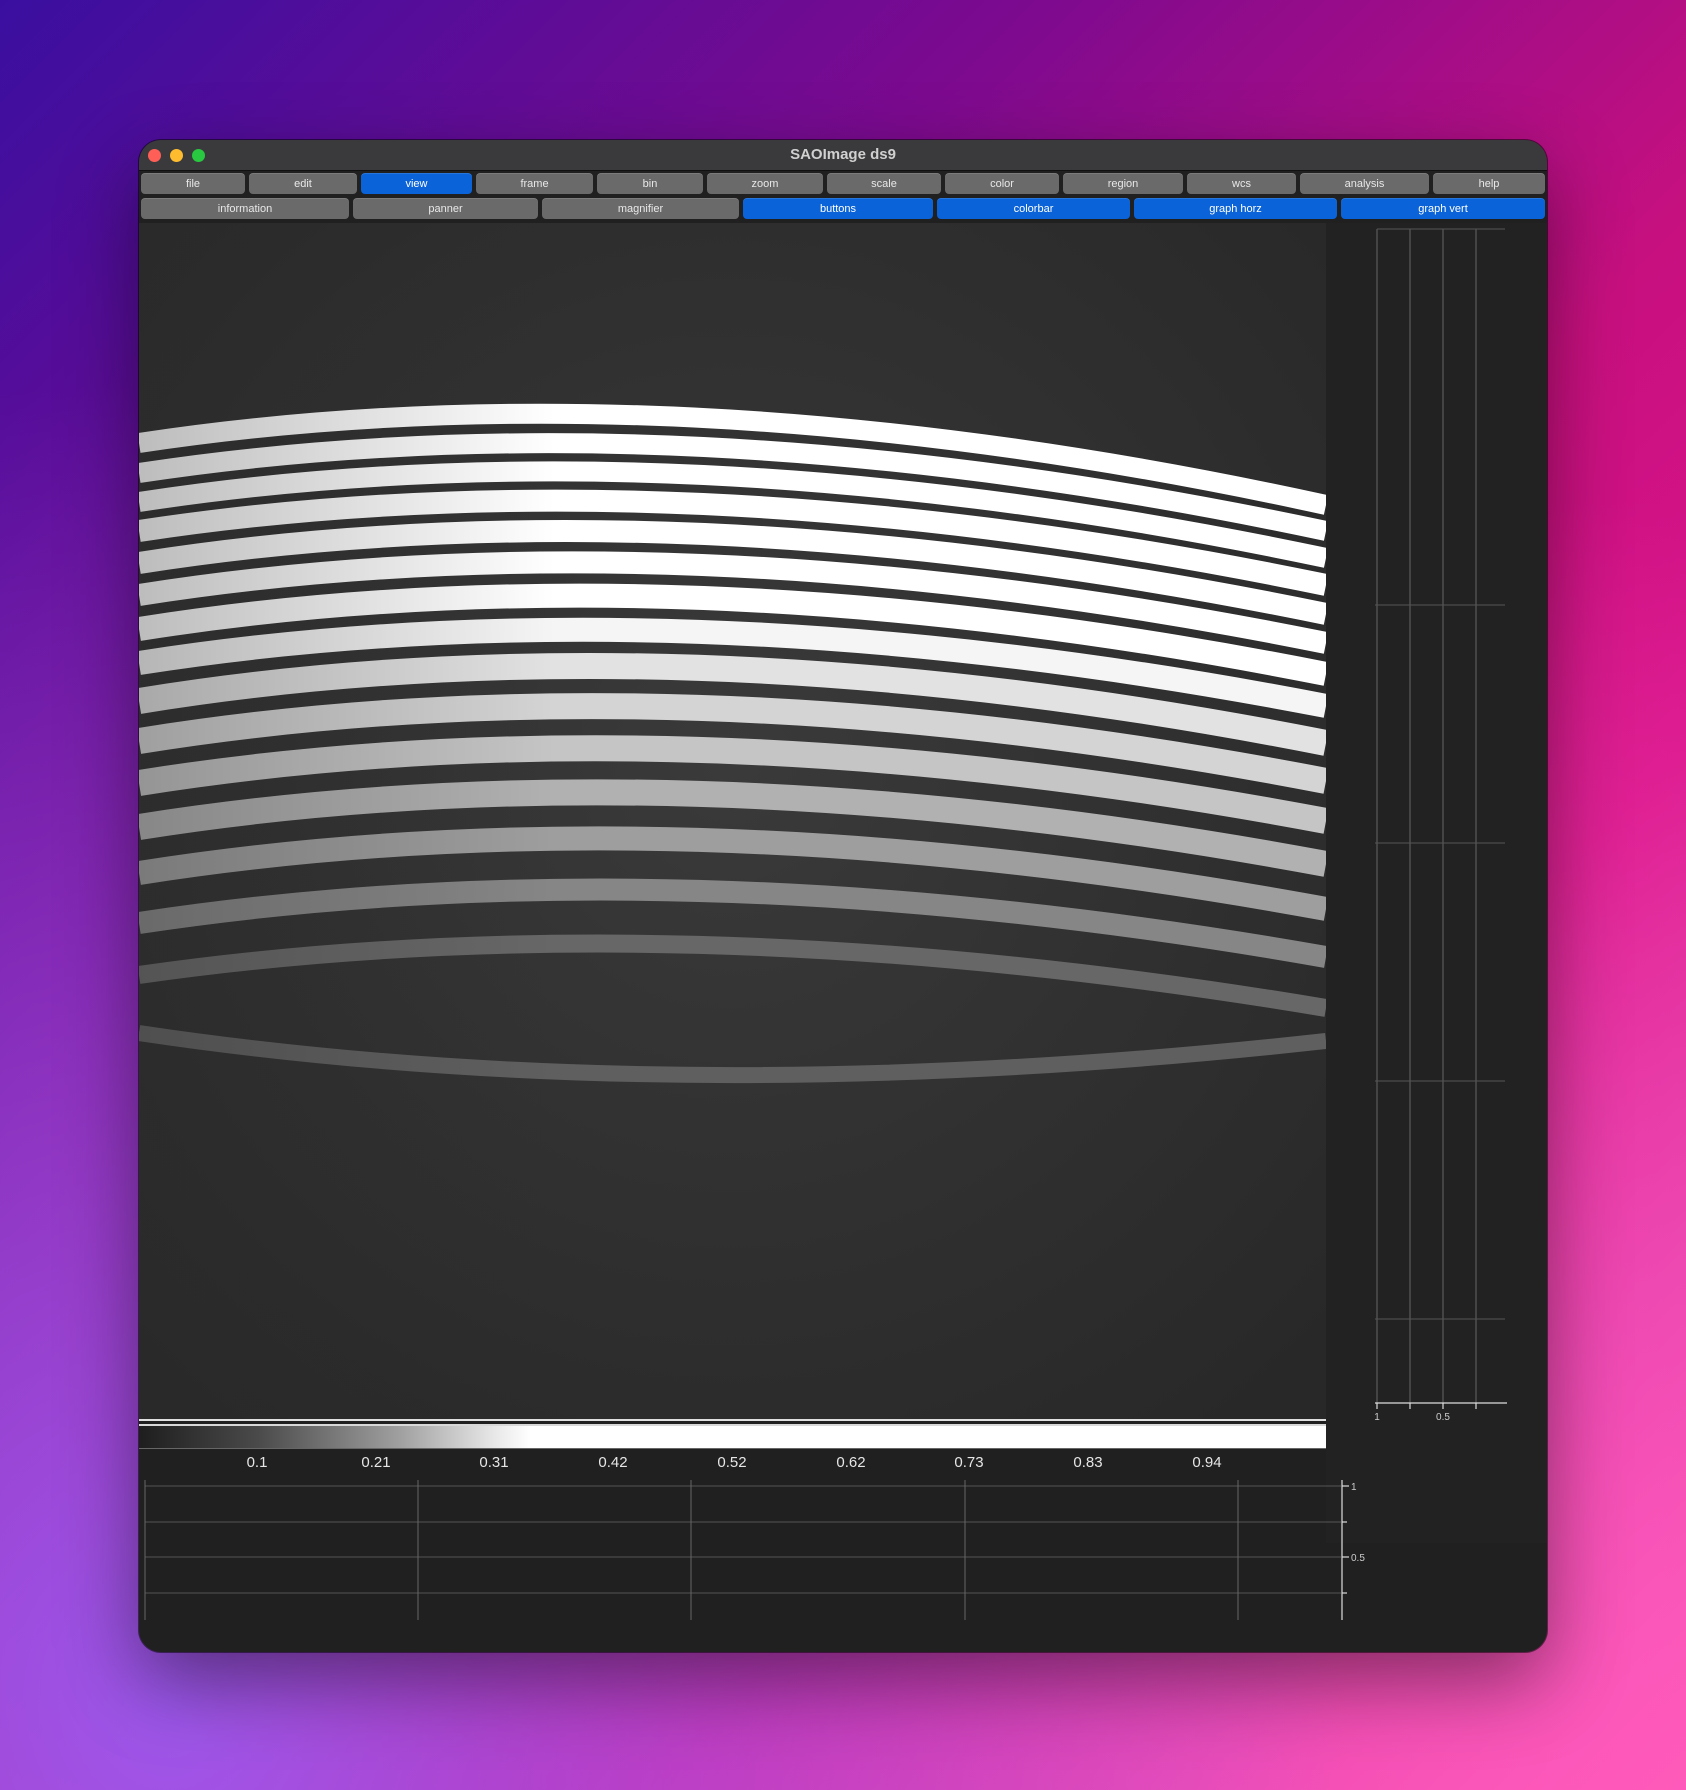 The height and width of the screenshot is (1790, 1686). What do you see at coordinates (257, 1462) in the screenshot?
I see `colorbar-tick-label: 0.1` at bounding box center [257, 1462].